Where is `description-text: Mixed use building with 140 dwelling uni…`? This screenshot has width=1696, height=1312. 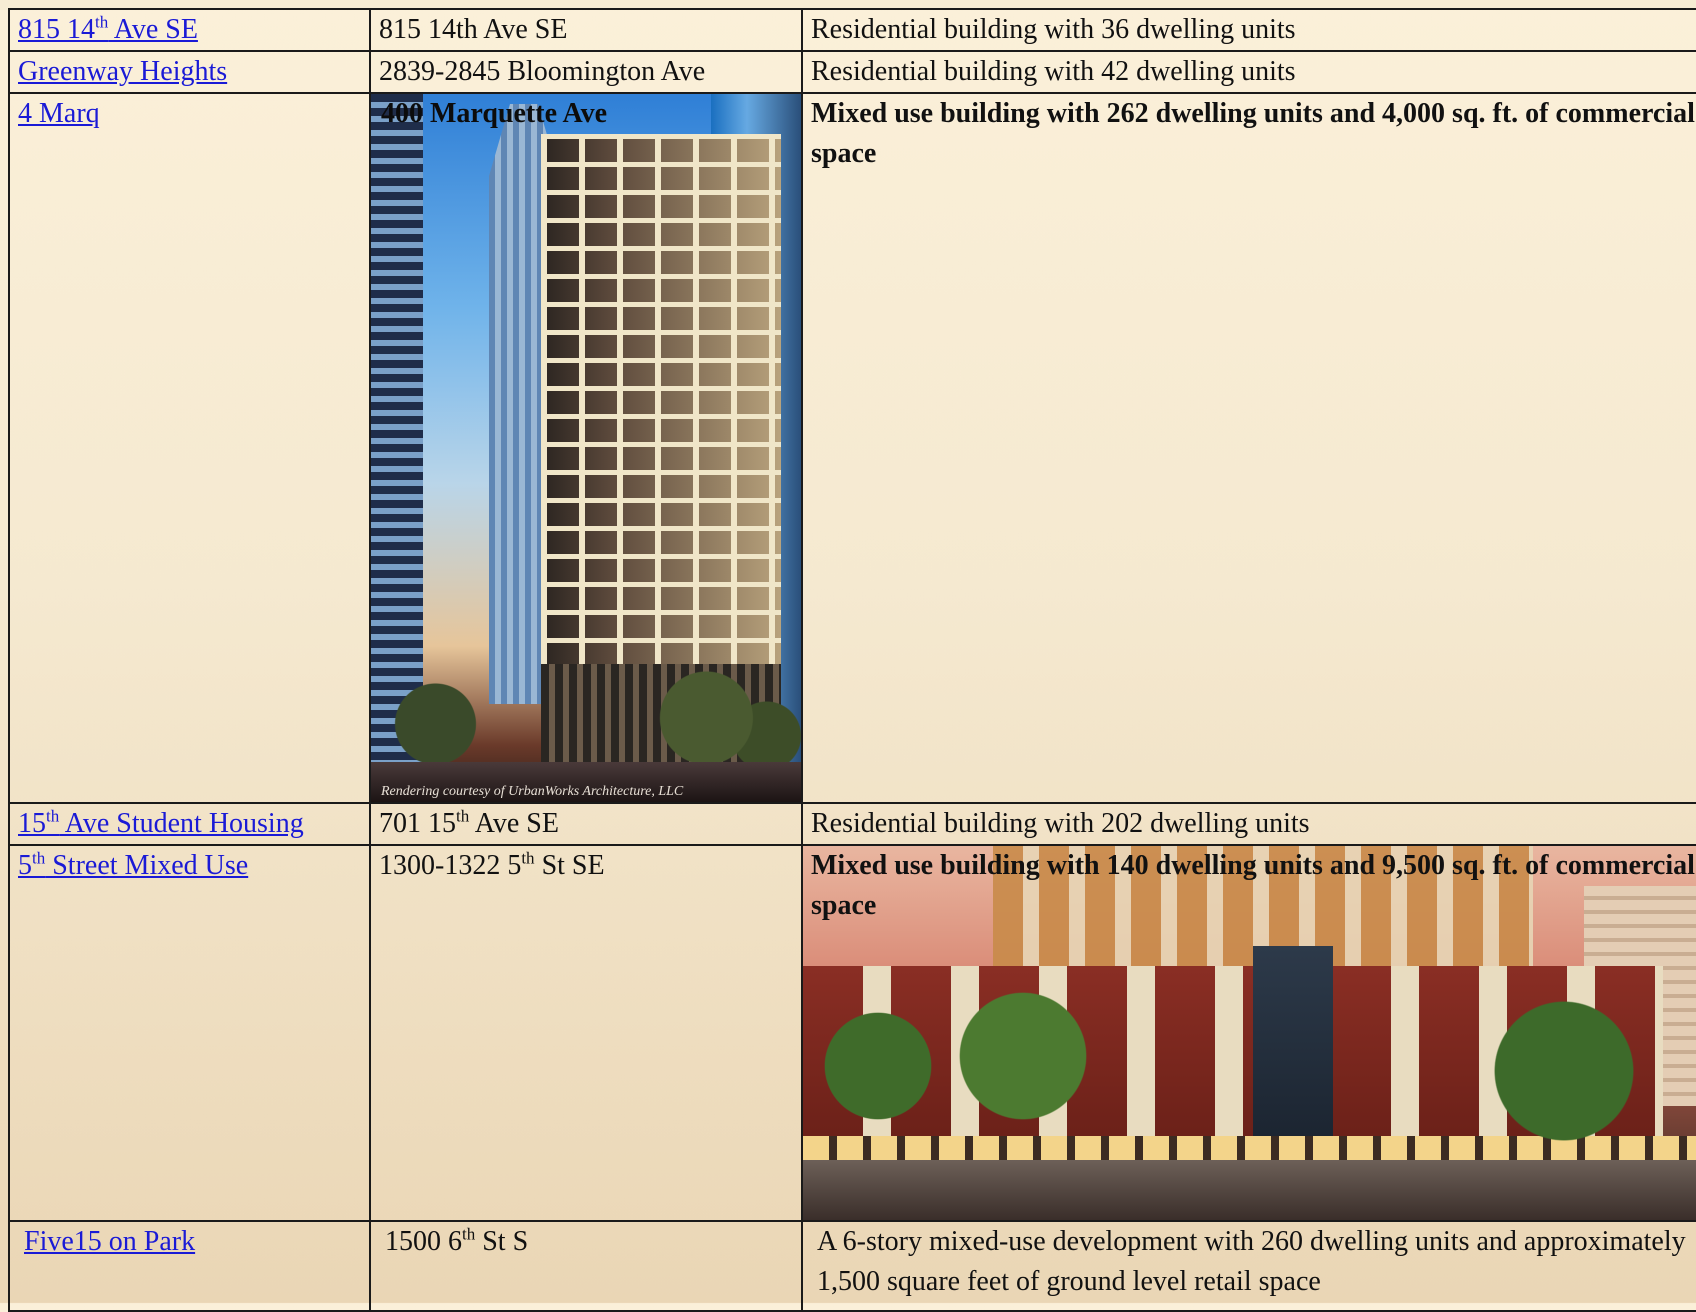 description-text: Mixed use building with 140 dwelling uni… is located at coordinates (1253, 885).